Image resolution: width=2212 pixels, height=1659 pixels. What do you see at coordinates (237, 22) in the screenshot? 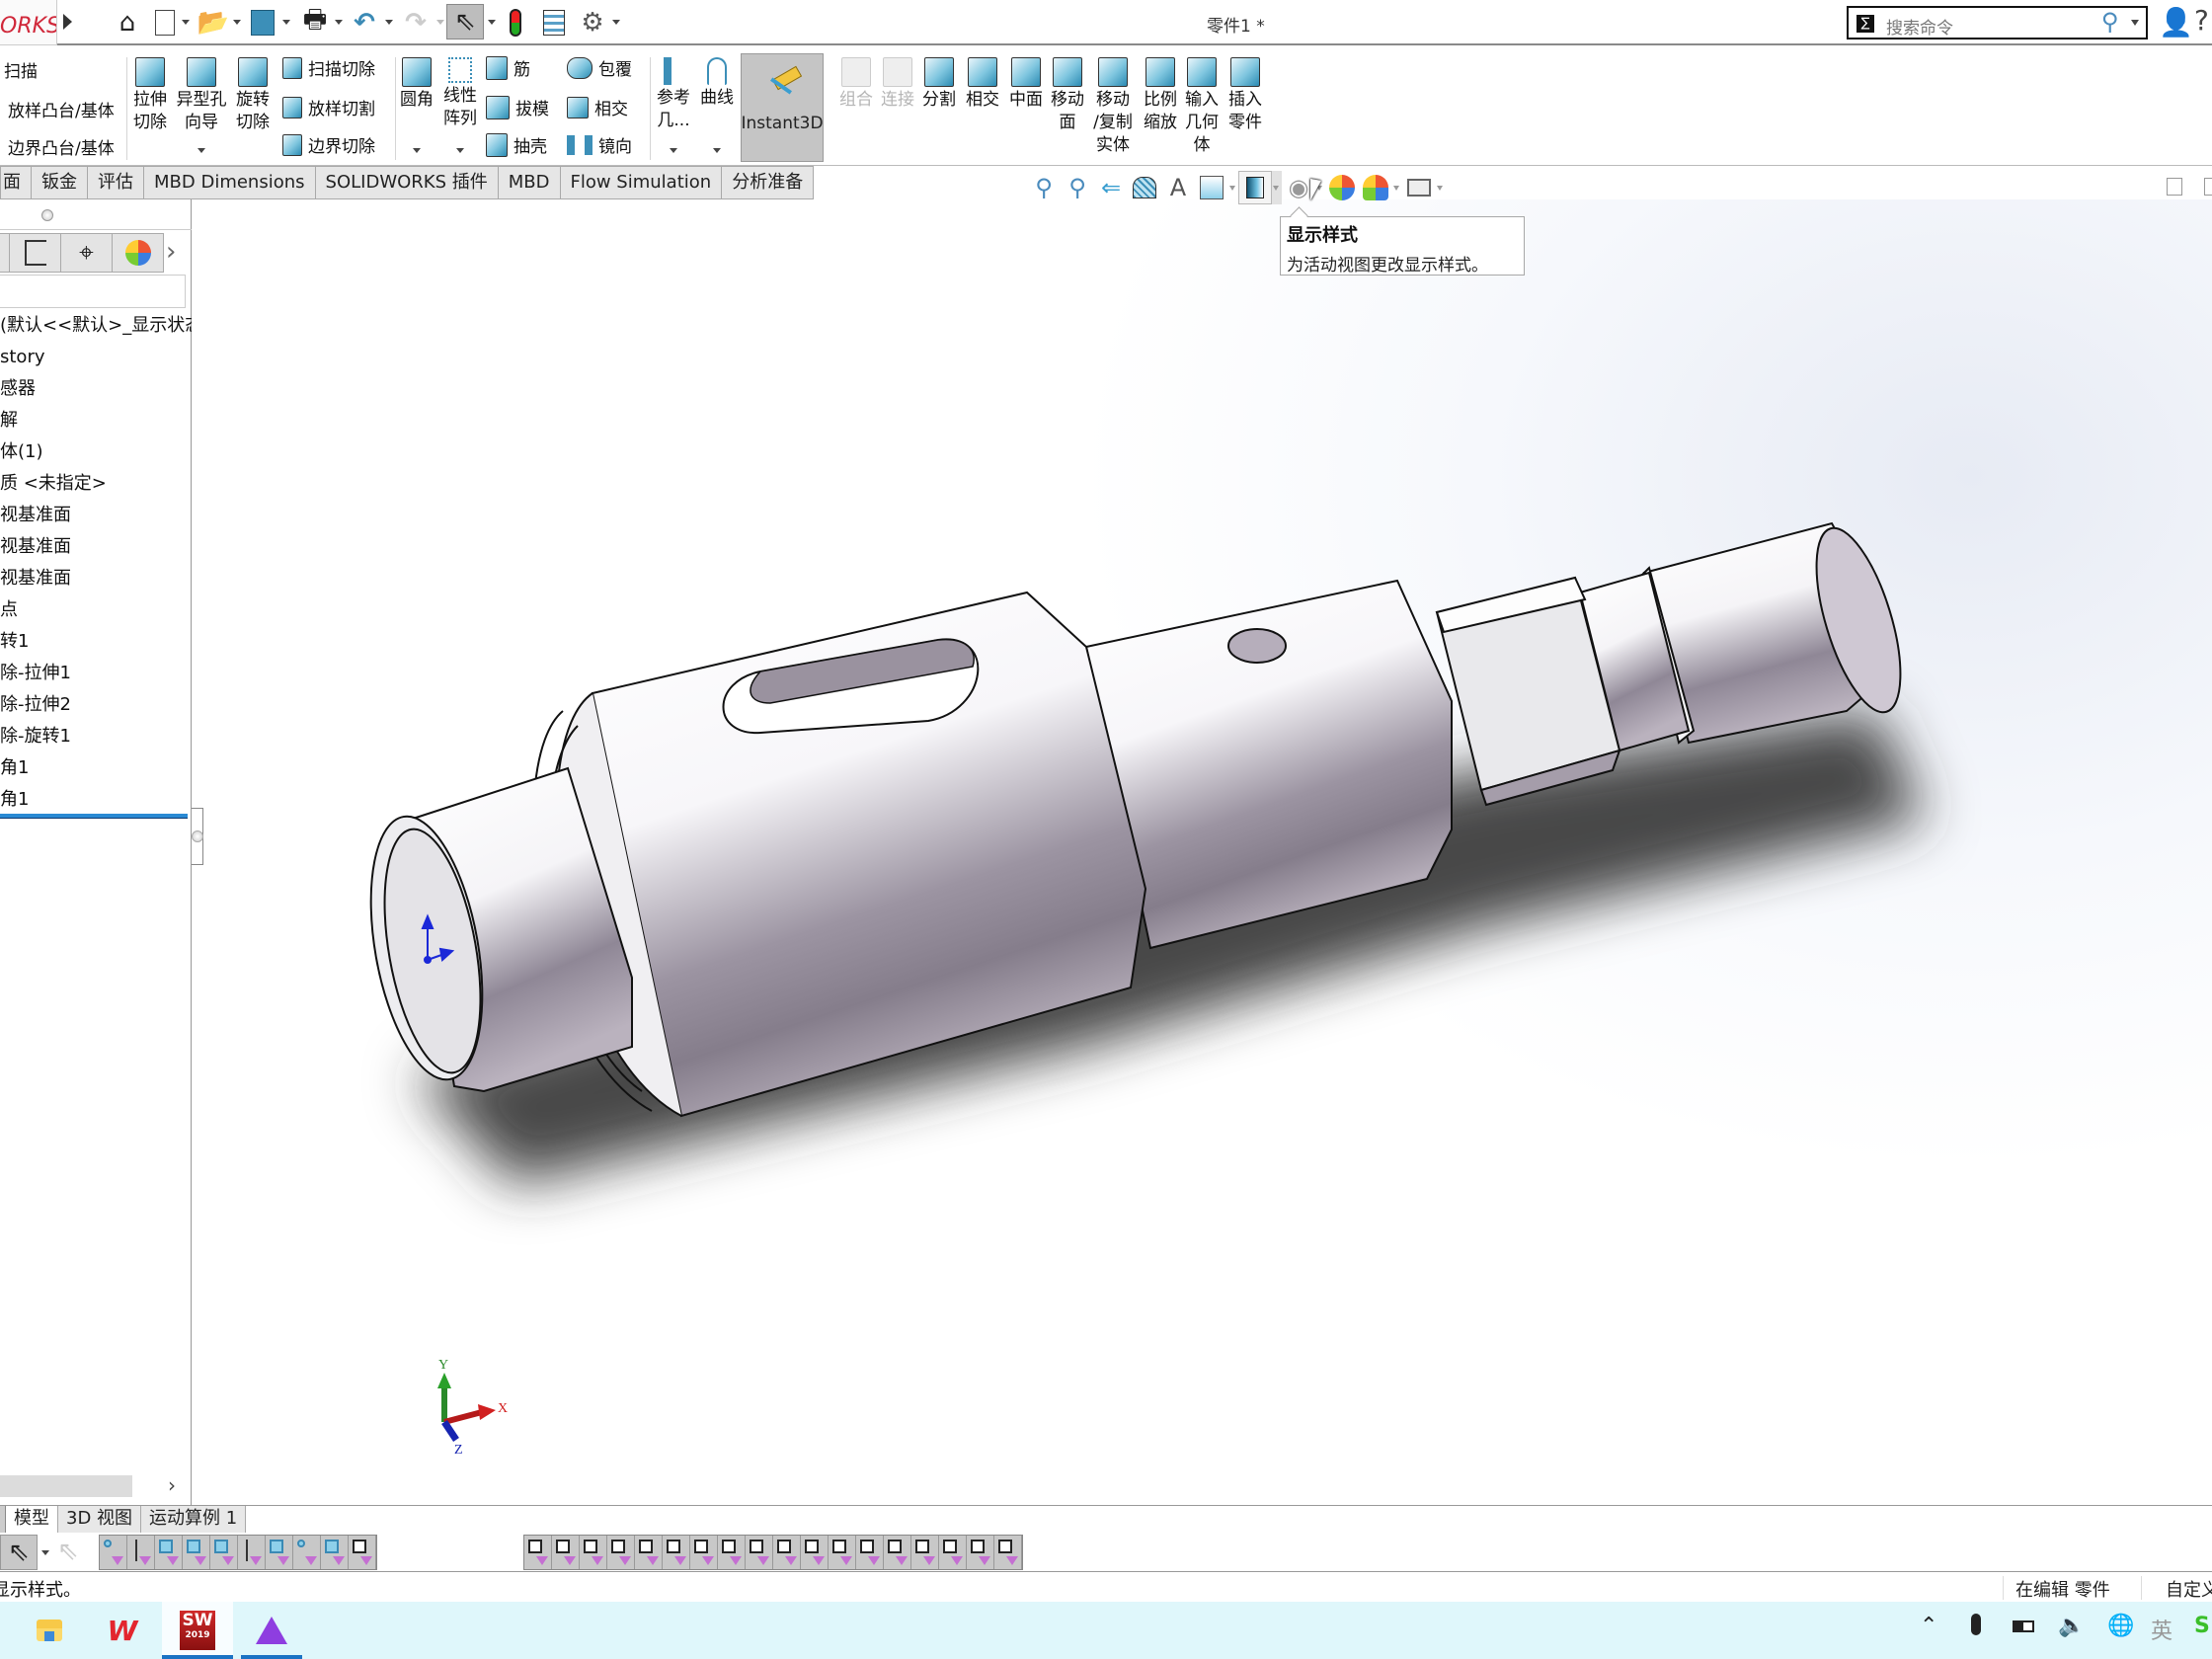
I see `open-dropdown-icon` at bounding box center [237, 22].